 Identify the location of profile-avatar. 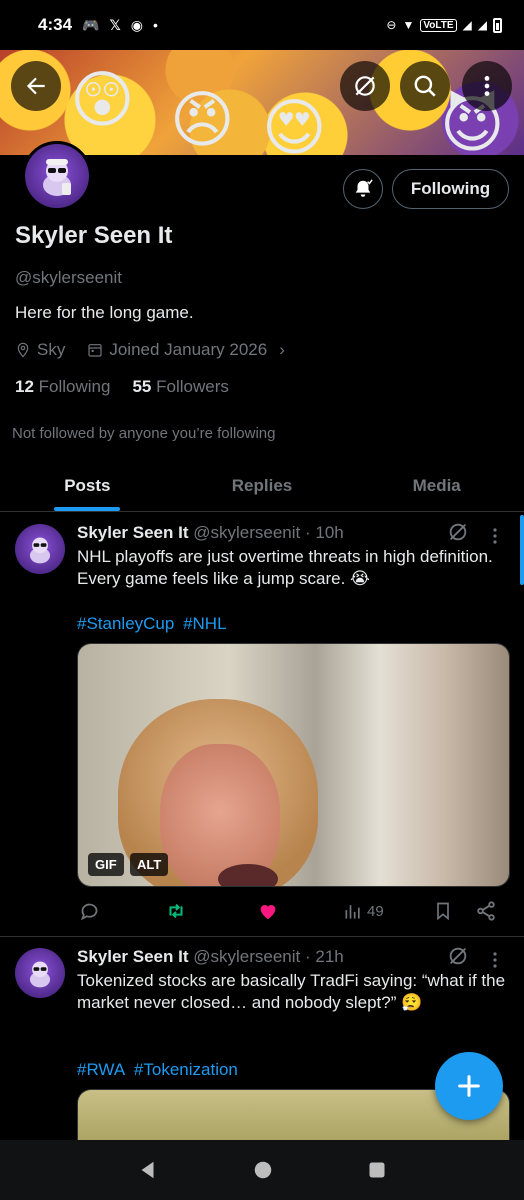
(57, 176).